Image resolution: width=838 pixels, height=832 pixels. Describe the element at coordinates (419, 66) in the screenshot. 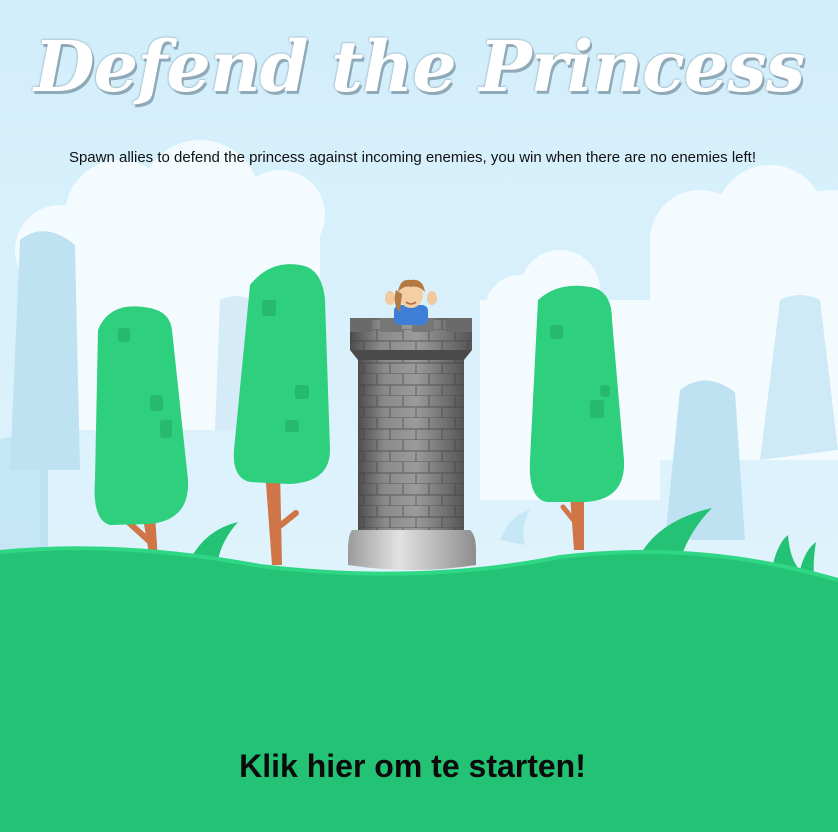

I see `game-title: Defend the Princess` at that location.